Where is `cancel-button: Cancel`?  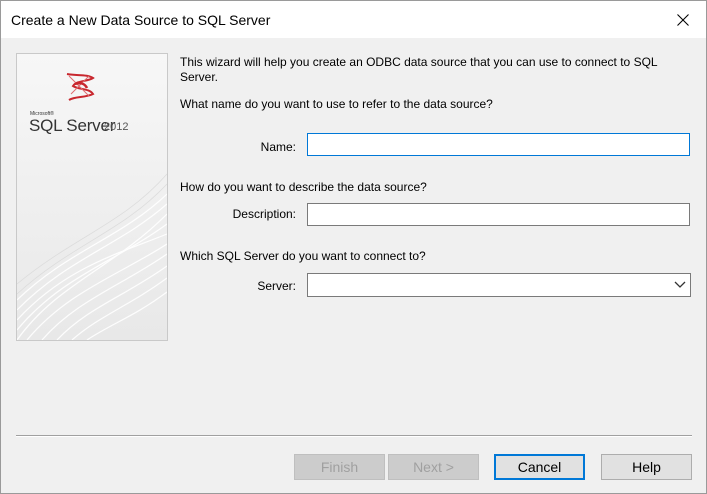 cancel-button: Cancel is located at coordinates (539, 467).